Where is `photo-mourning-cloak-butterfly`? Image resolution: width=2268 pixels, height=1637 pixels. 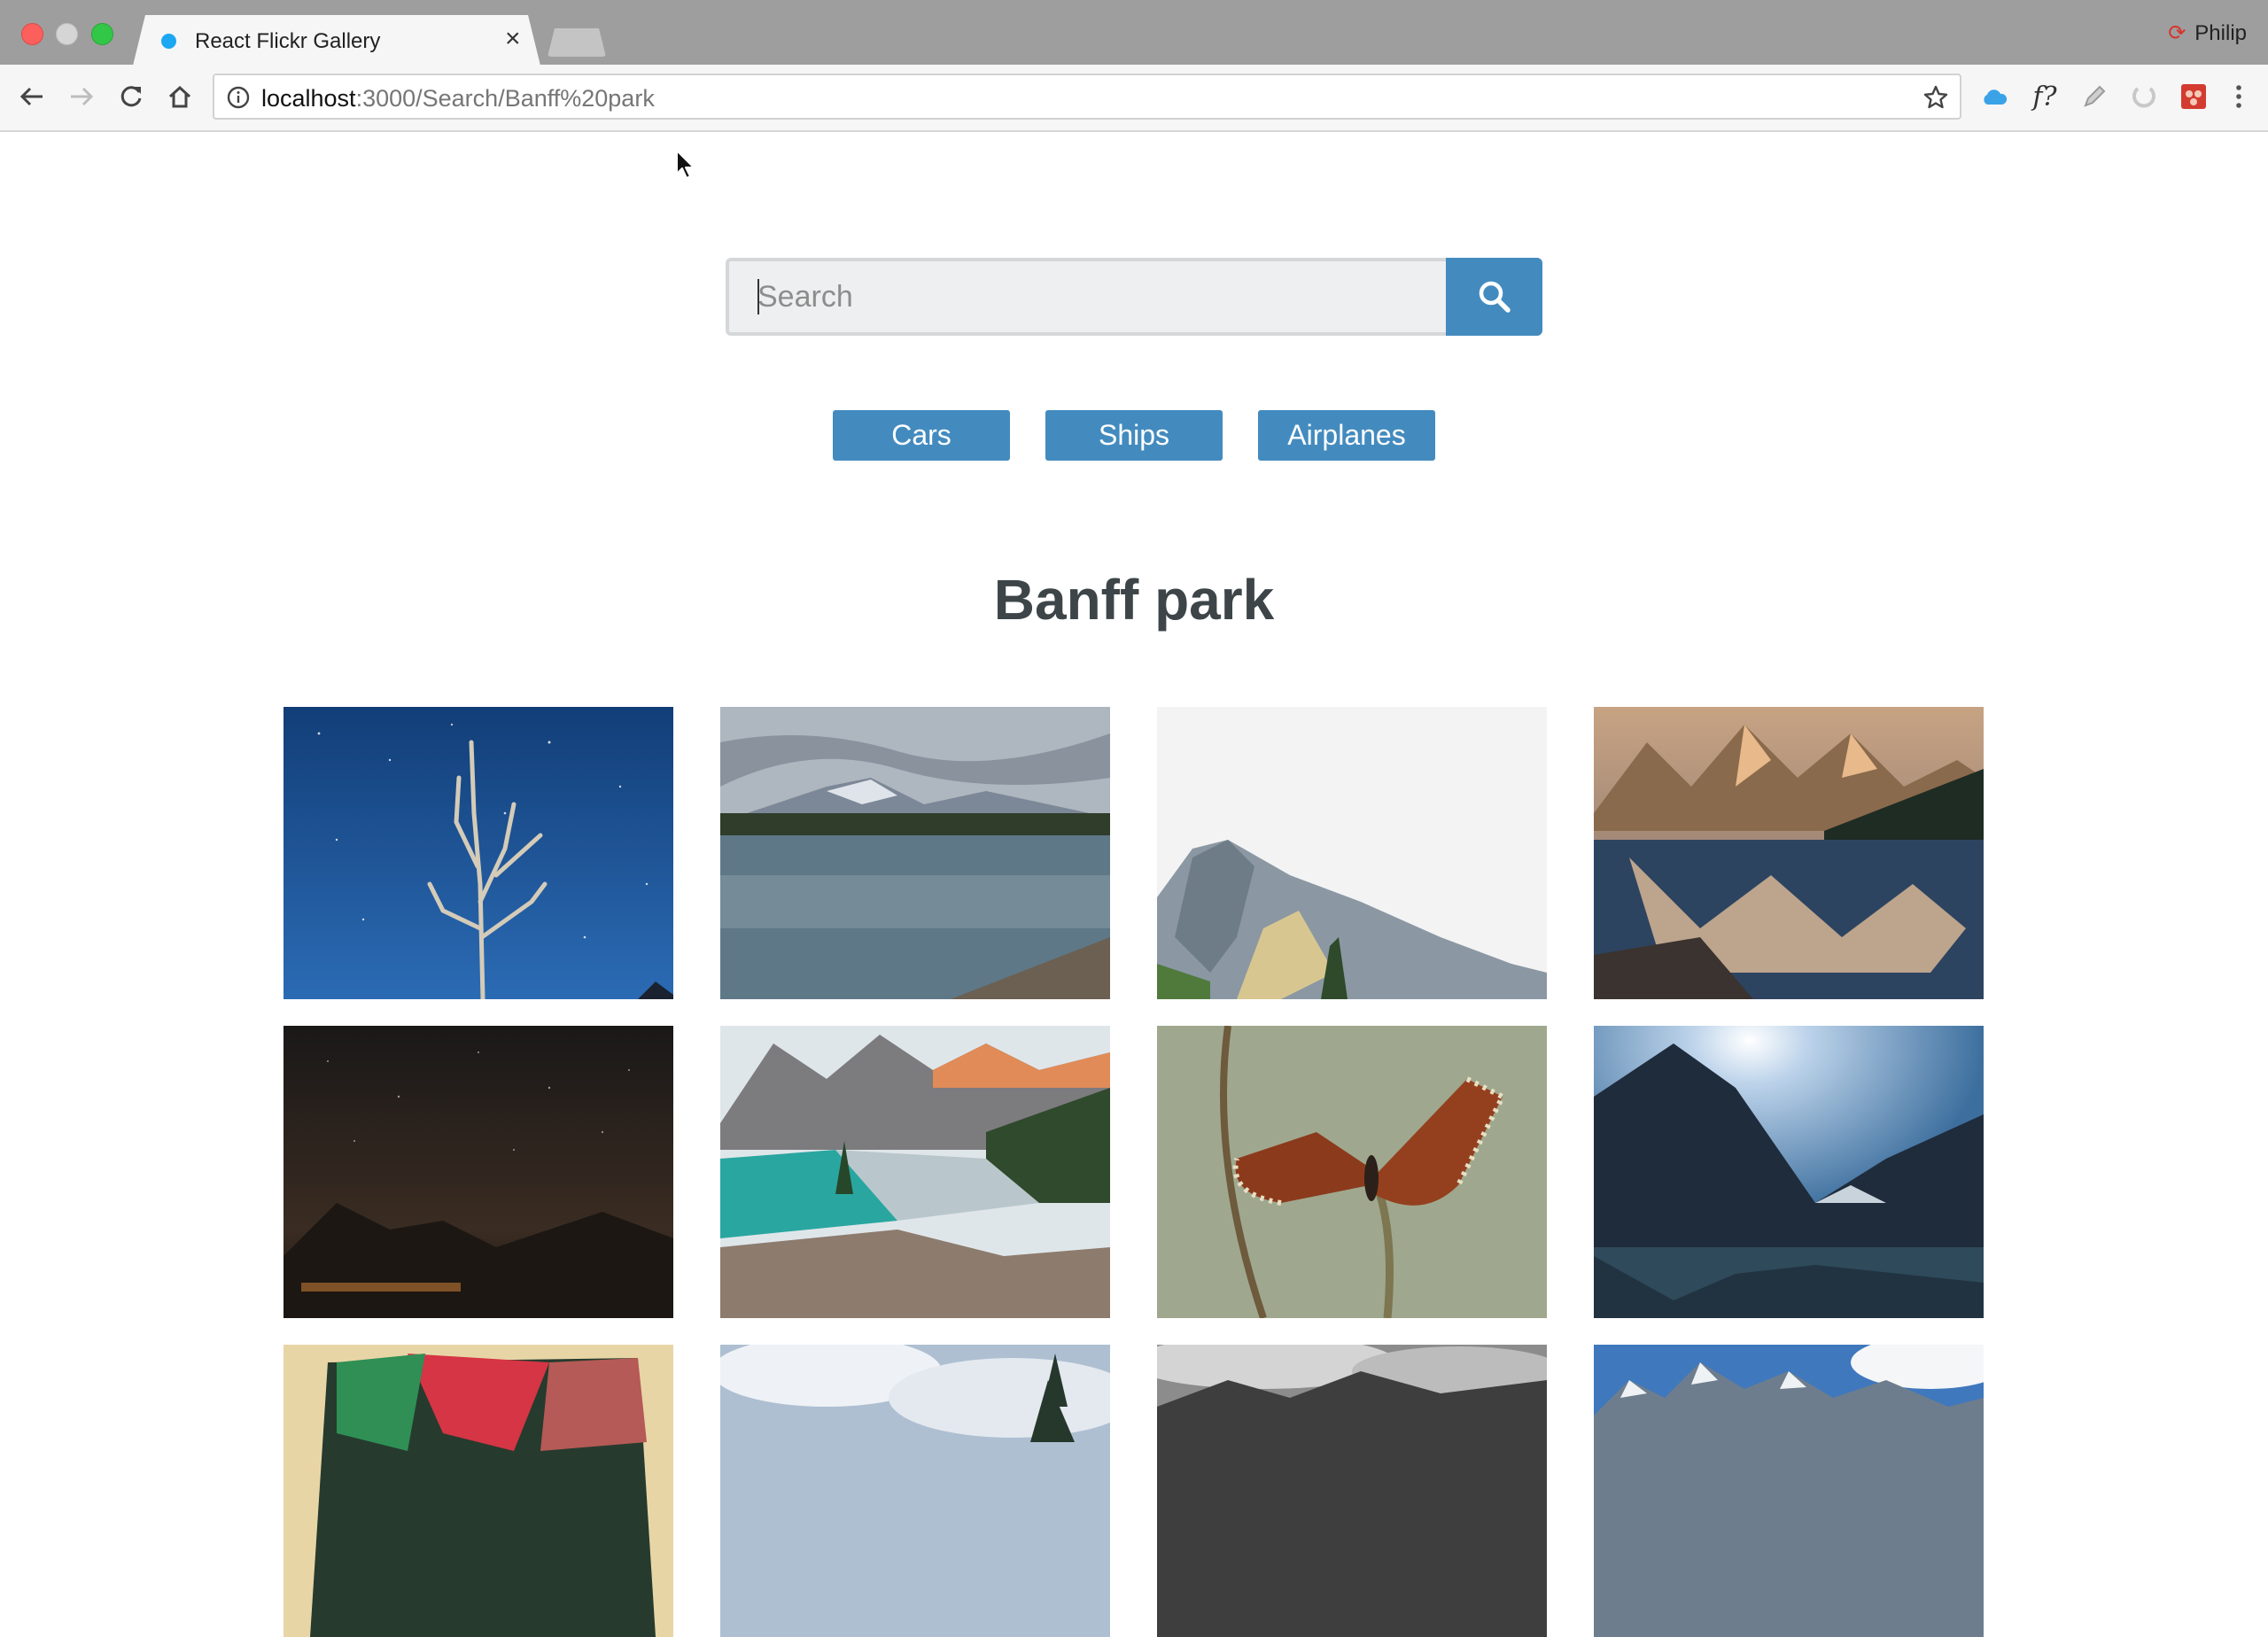
photo-mourning-cloak-butterfly is located at coordinates (1352, 1172).